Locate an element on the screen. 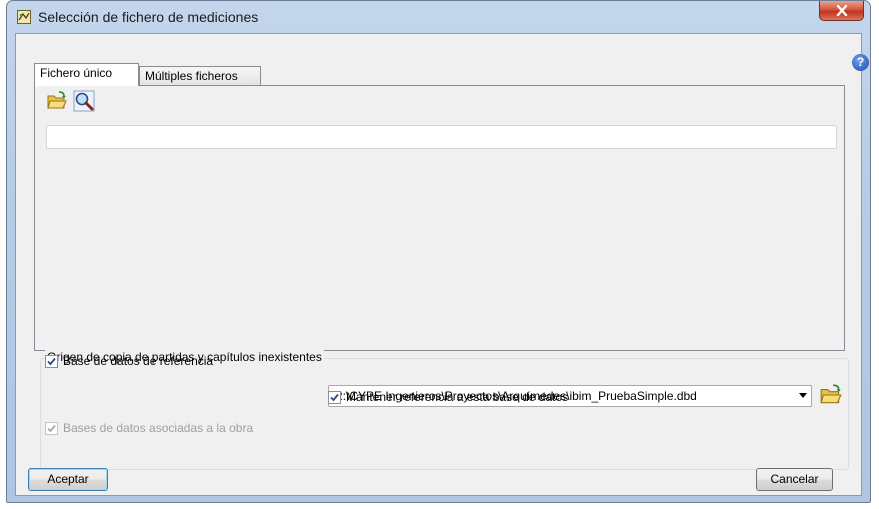  search-file-button is located at coordinates (84, 101).